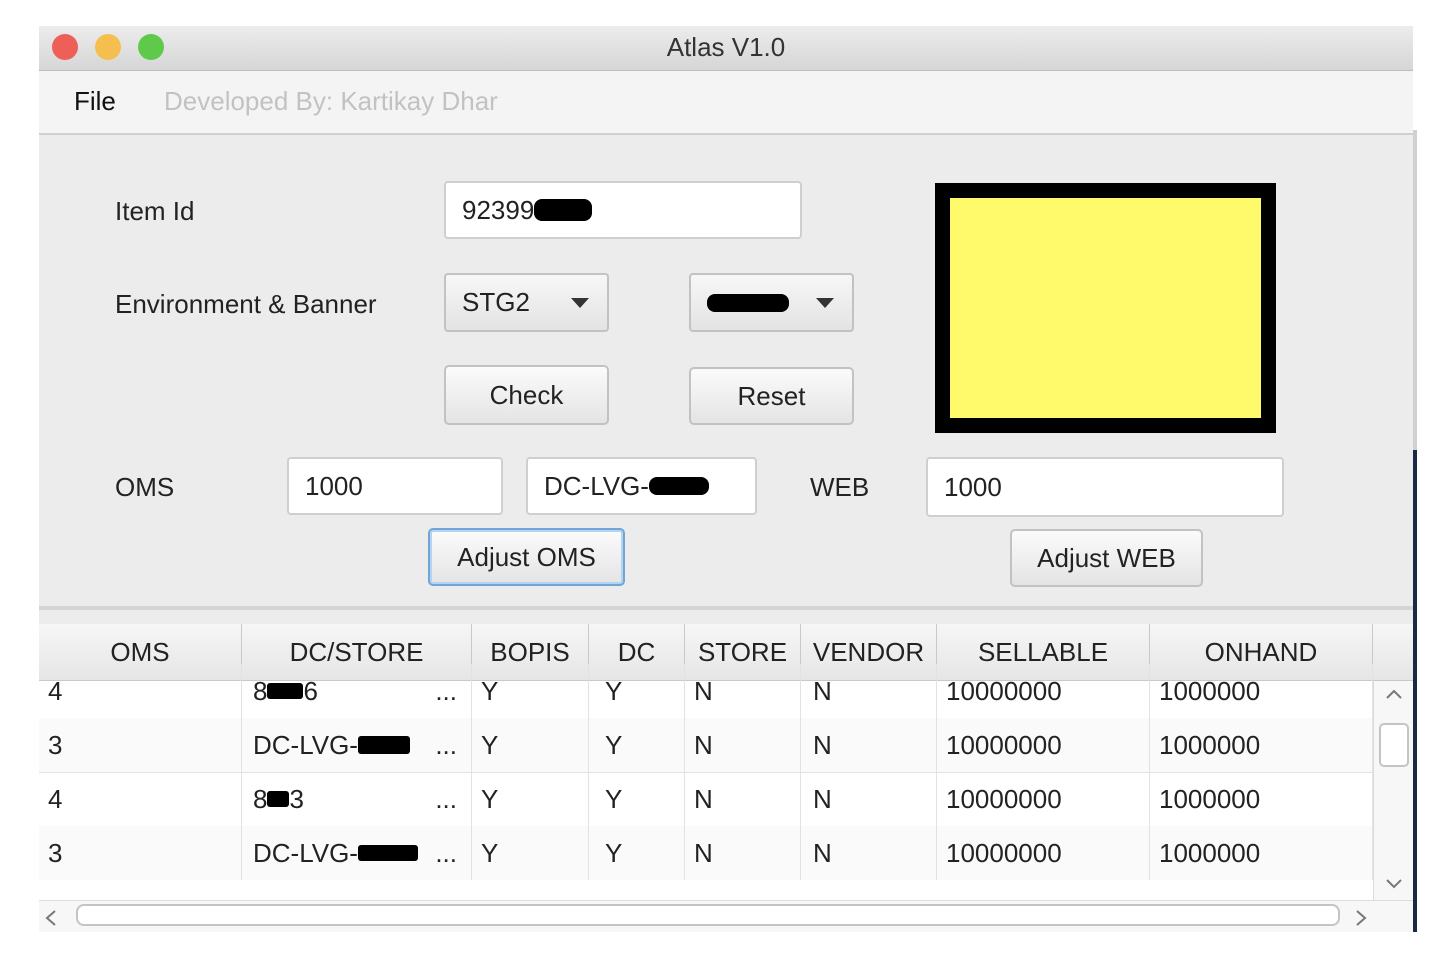 The height and width of the screenshot is (956, 1444). What do you see at coordinates (771, 396) in the screenshot?
I see `reset-button: Reset` at bounding box center [771, 396].